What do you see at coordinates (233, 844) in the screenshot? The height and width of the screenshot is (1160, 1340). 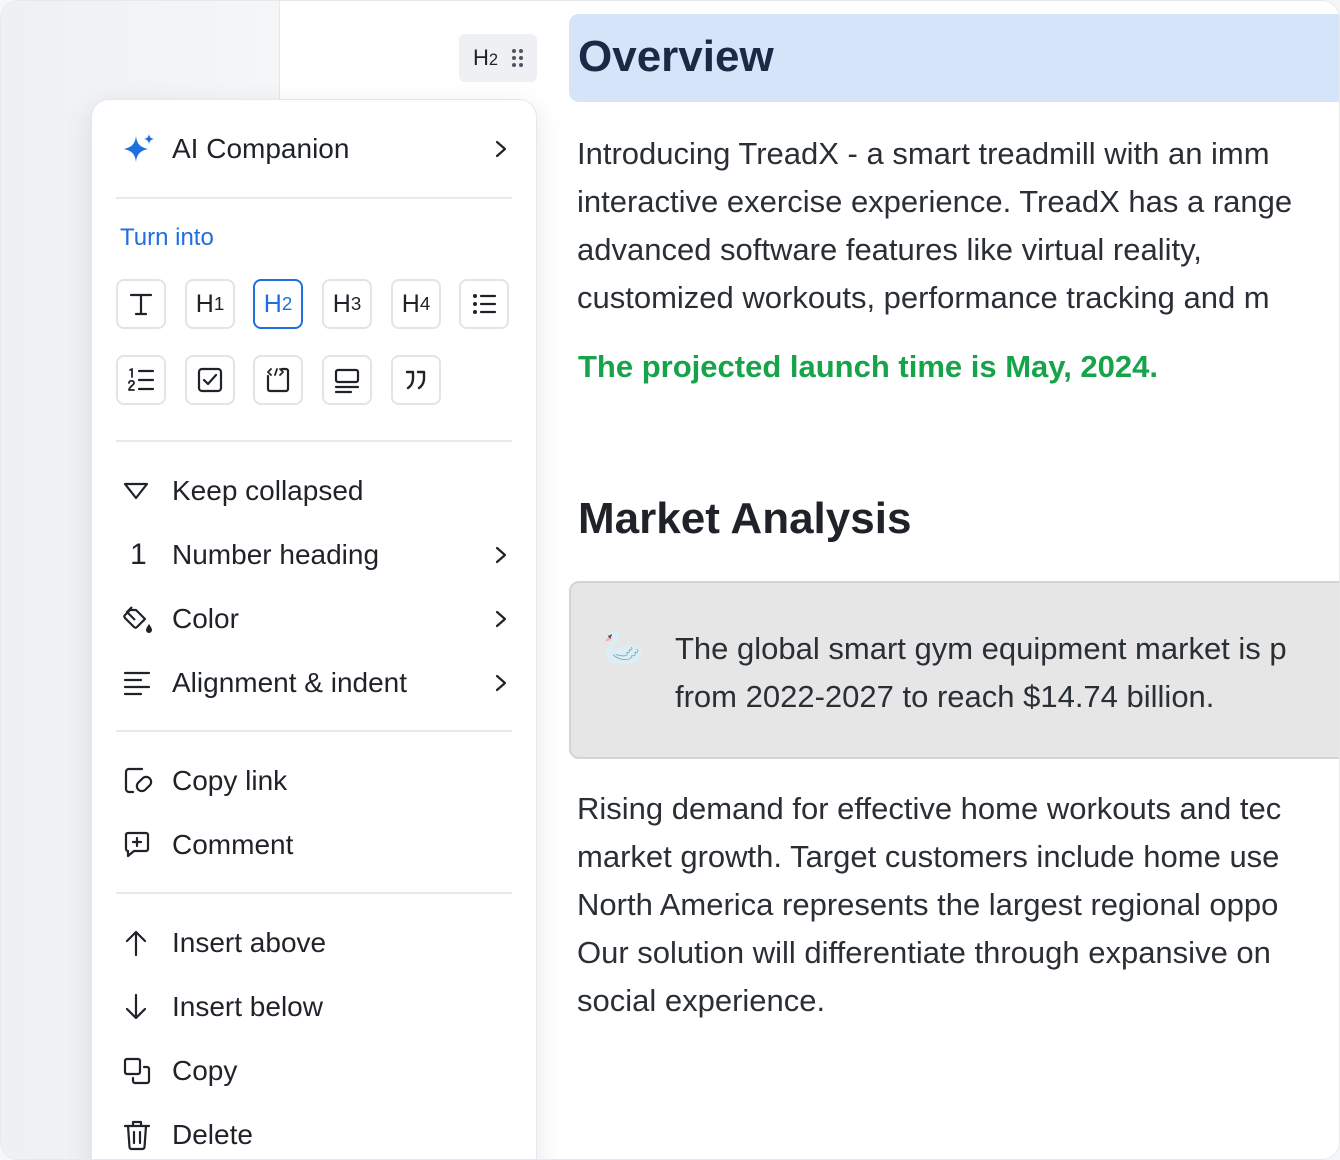 I see `menu-item-label: Comment` at bounding box center [233, 844].